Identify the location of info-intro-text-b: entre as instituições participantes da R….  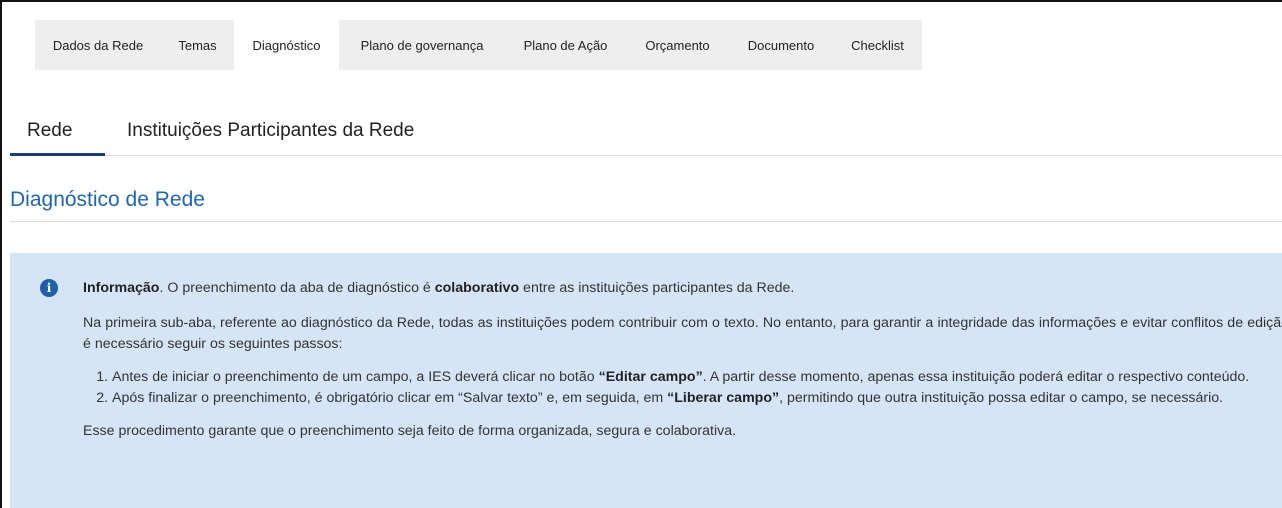
(657, 288).